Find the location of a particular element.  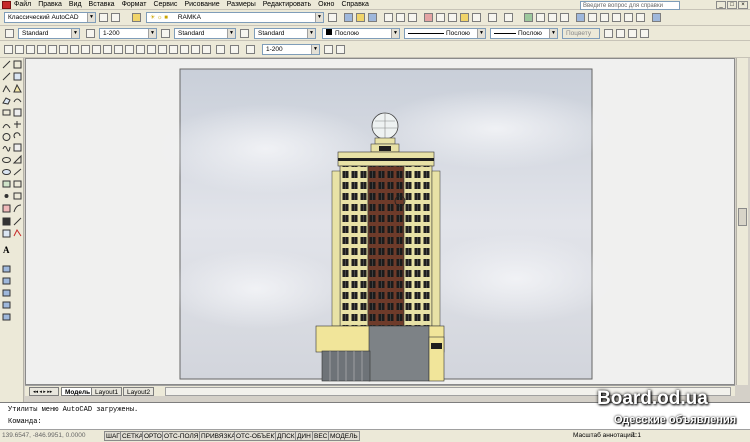

diameter-dimension-icon is located at coordinates (74, 49).